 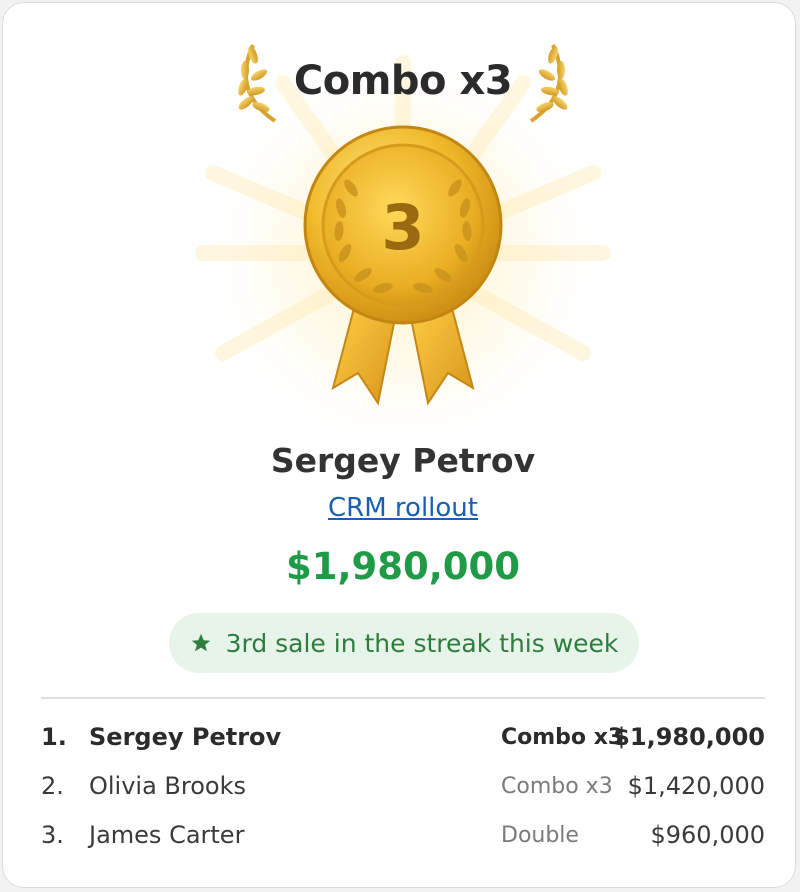 What do you see at coordinates (168, 786) in the screenshot?
I see `row-name: Olivia Brooks` at bounding box center [168, 786].